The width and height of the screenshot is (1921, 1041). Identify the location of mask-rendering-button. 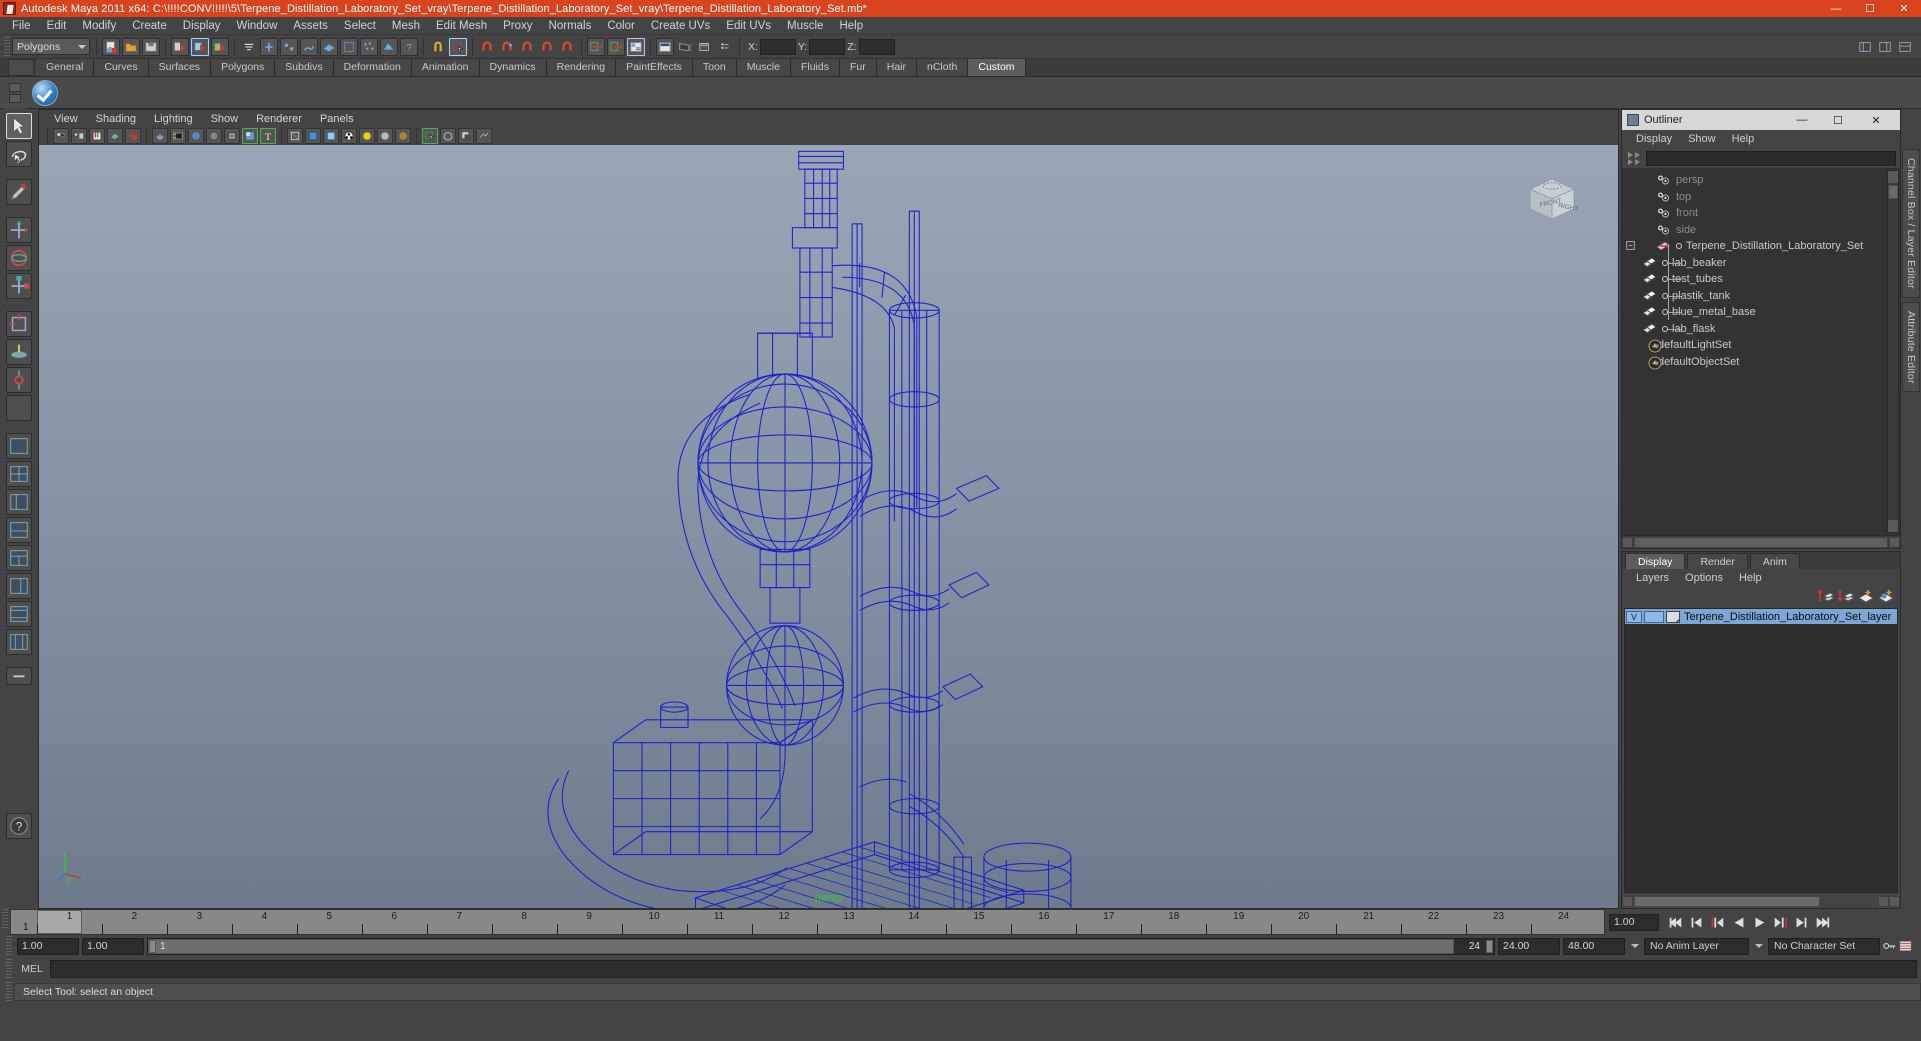
(389, 46).